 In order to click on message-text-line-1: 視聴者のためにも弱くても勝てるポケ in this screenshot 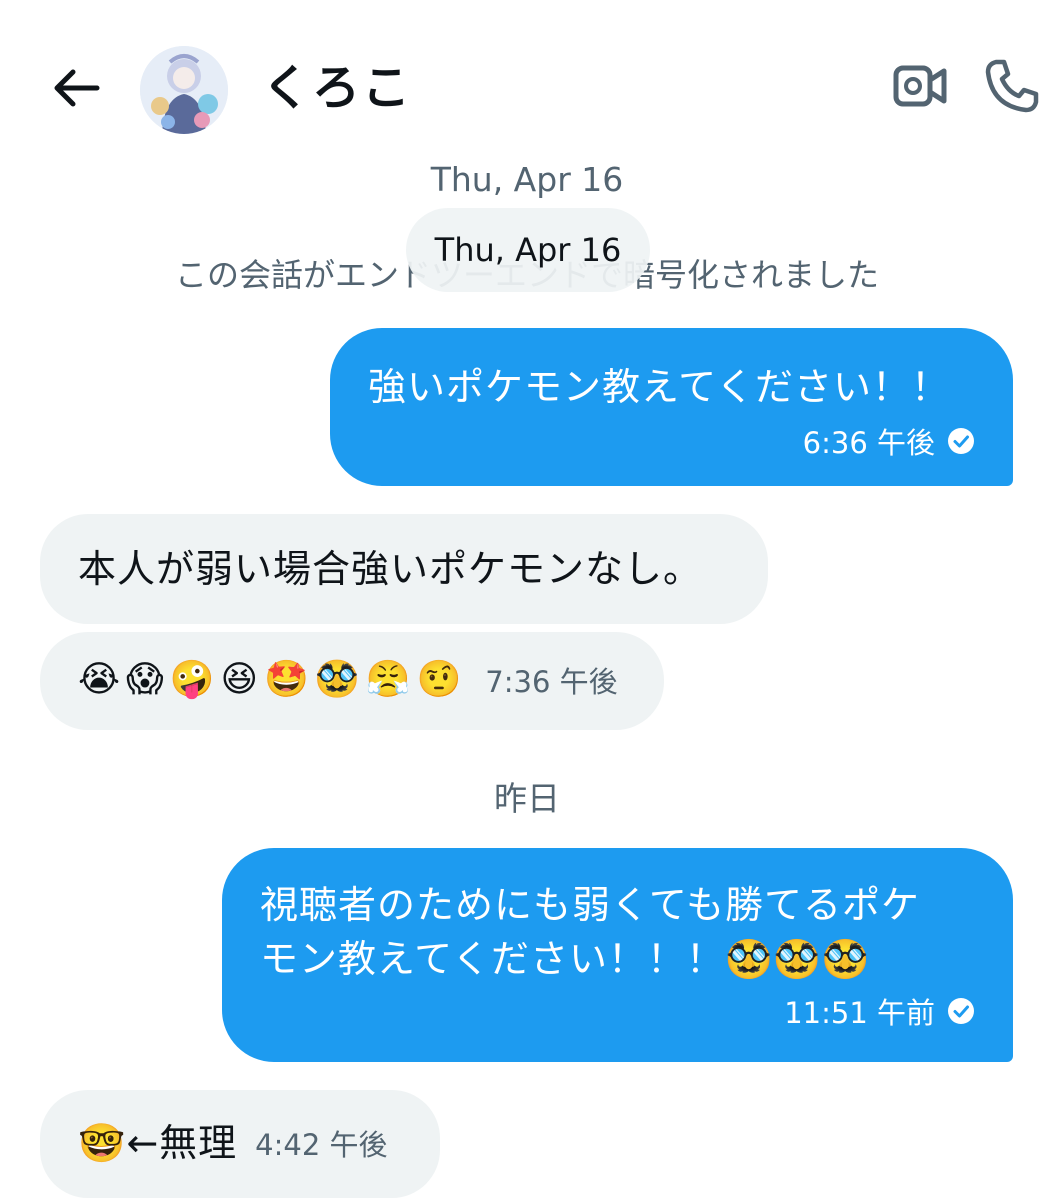, I will do `click(590, 905)`.